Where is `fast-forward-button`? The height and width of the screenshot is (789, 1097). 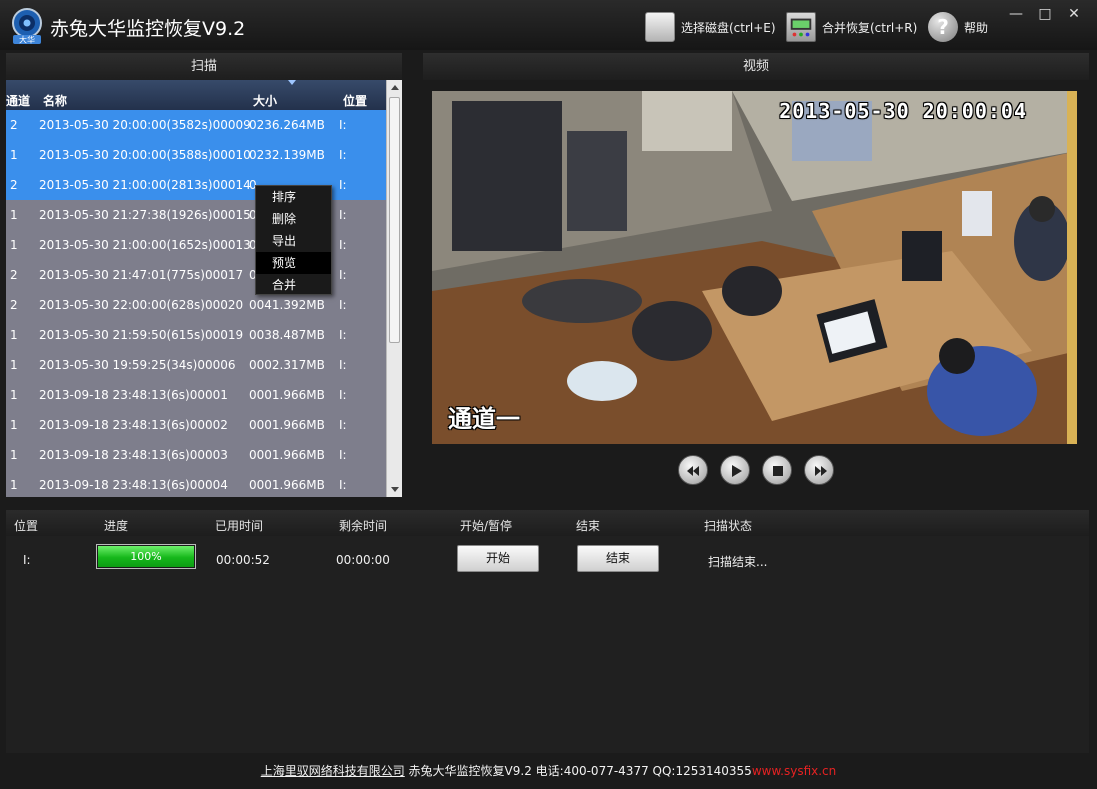
fast-forward-button is located at coordinates (819, 470).